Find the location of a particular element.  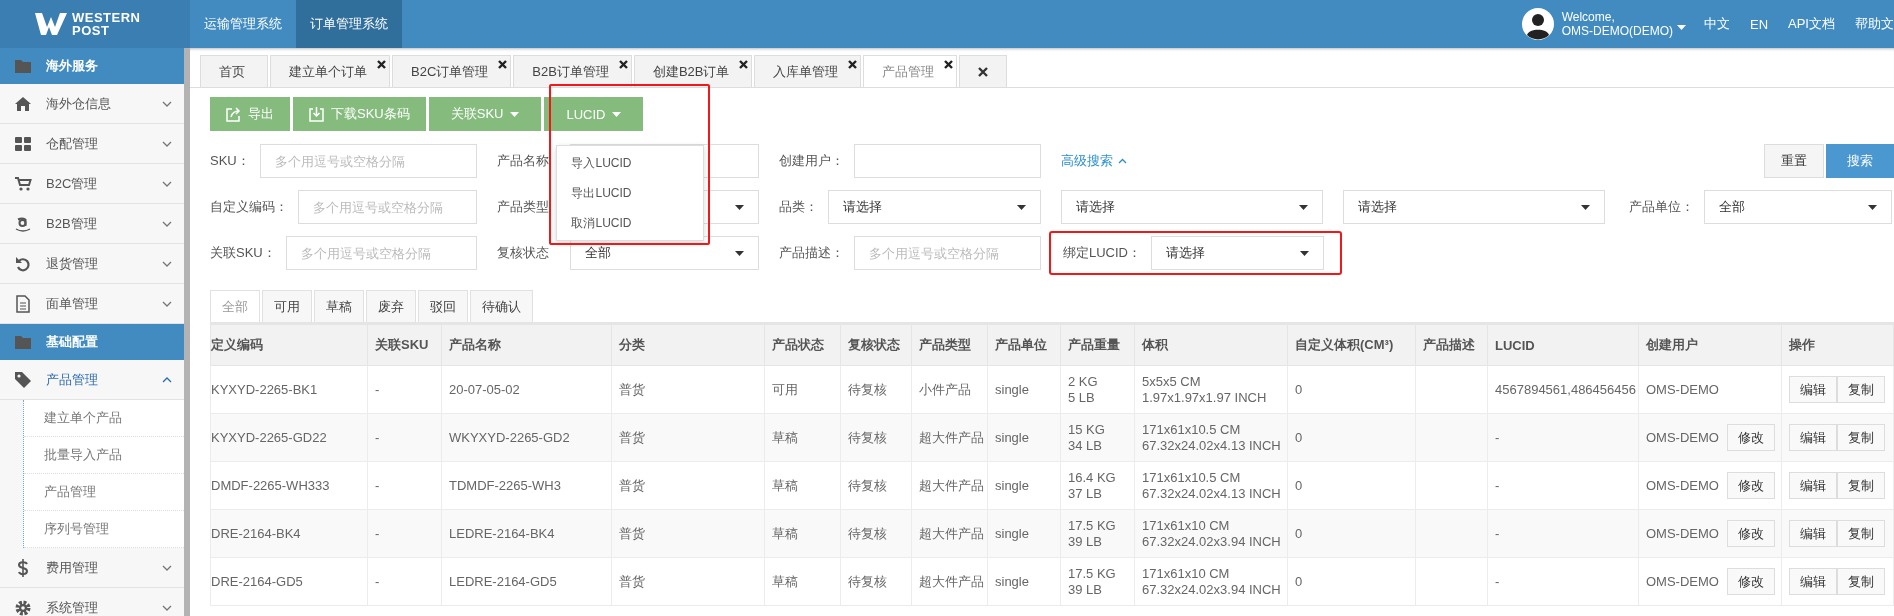

table-cell: DRE-2164-GD5 is located at coordinates (289, 581).